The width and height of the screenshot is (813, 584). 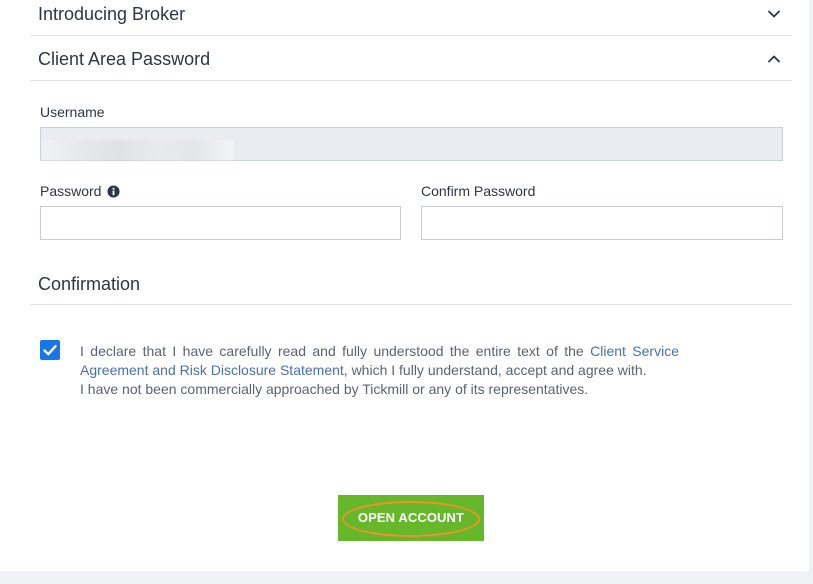 I want to click on password-label: Password, so click(x=80, y=191).